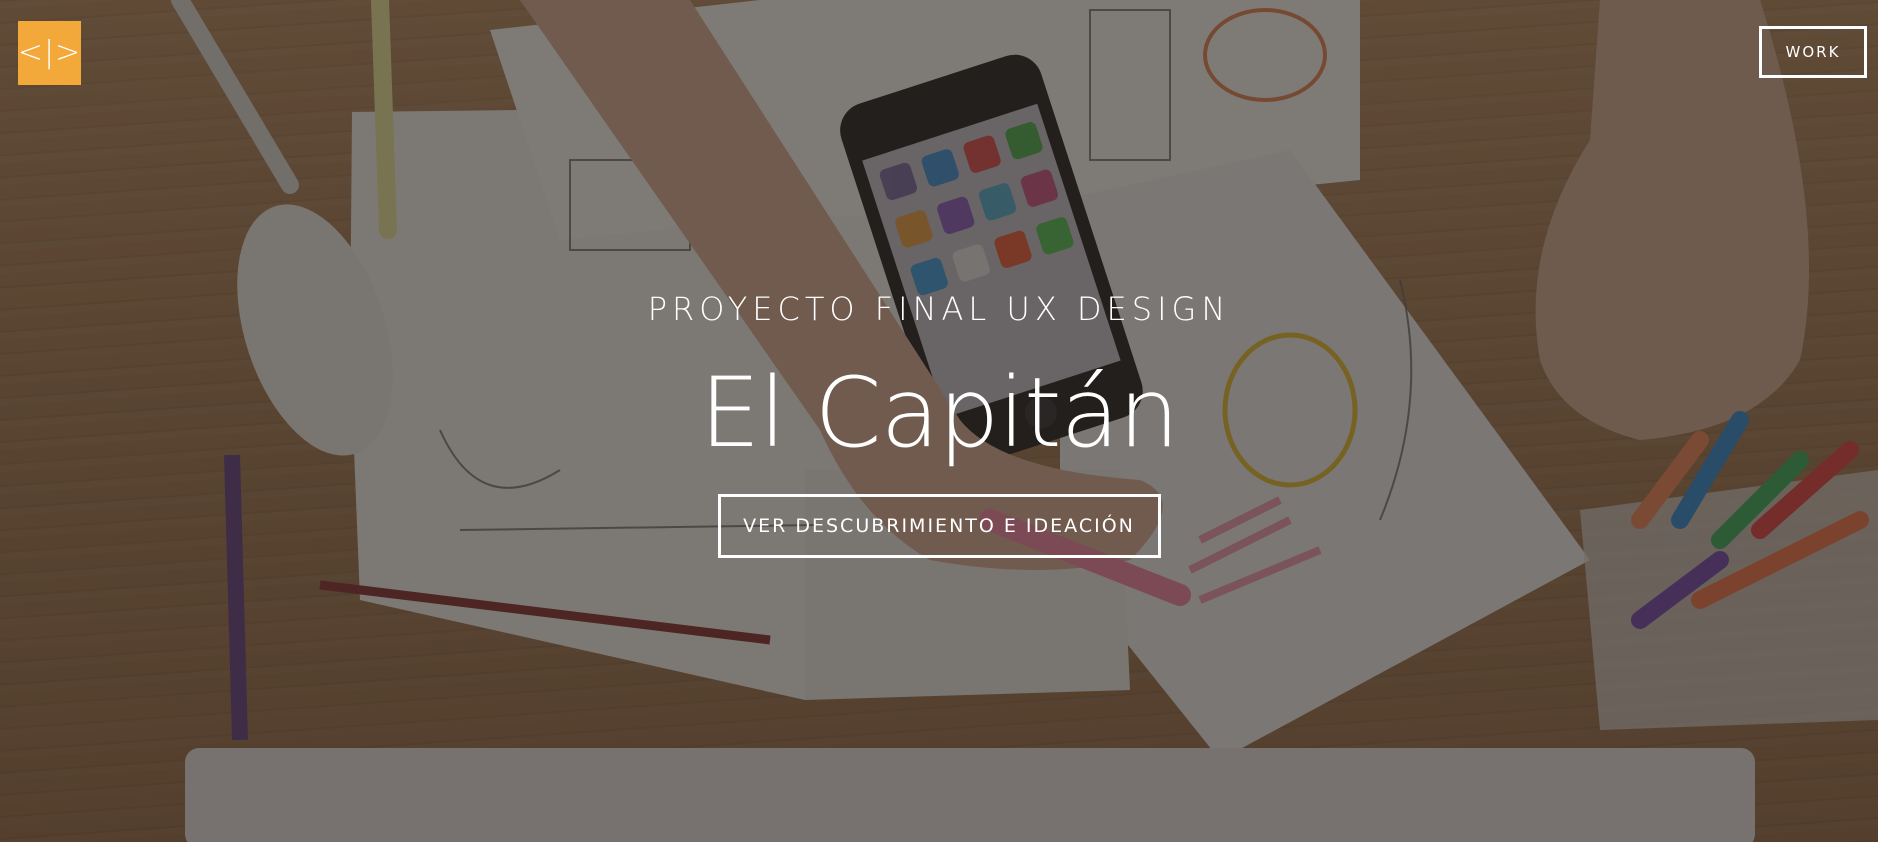 This screenshot has height=842, width=1878. I want to click on work-button: WORK, so click(1813, 52).